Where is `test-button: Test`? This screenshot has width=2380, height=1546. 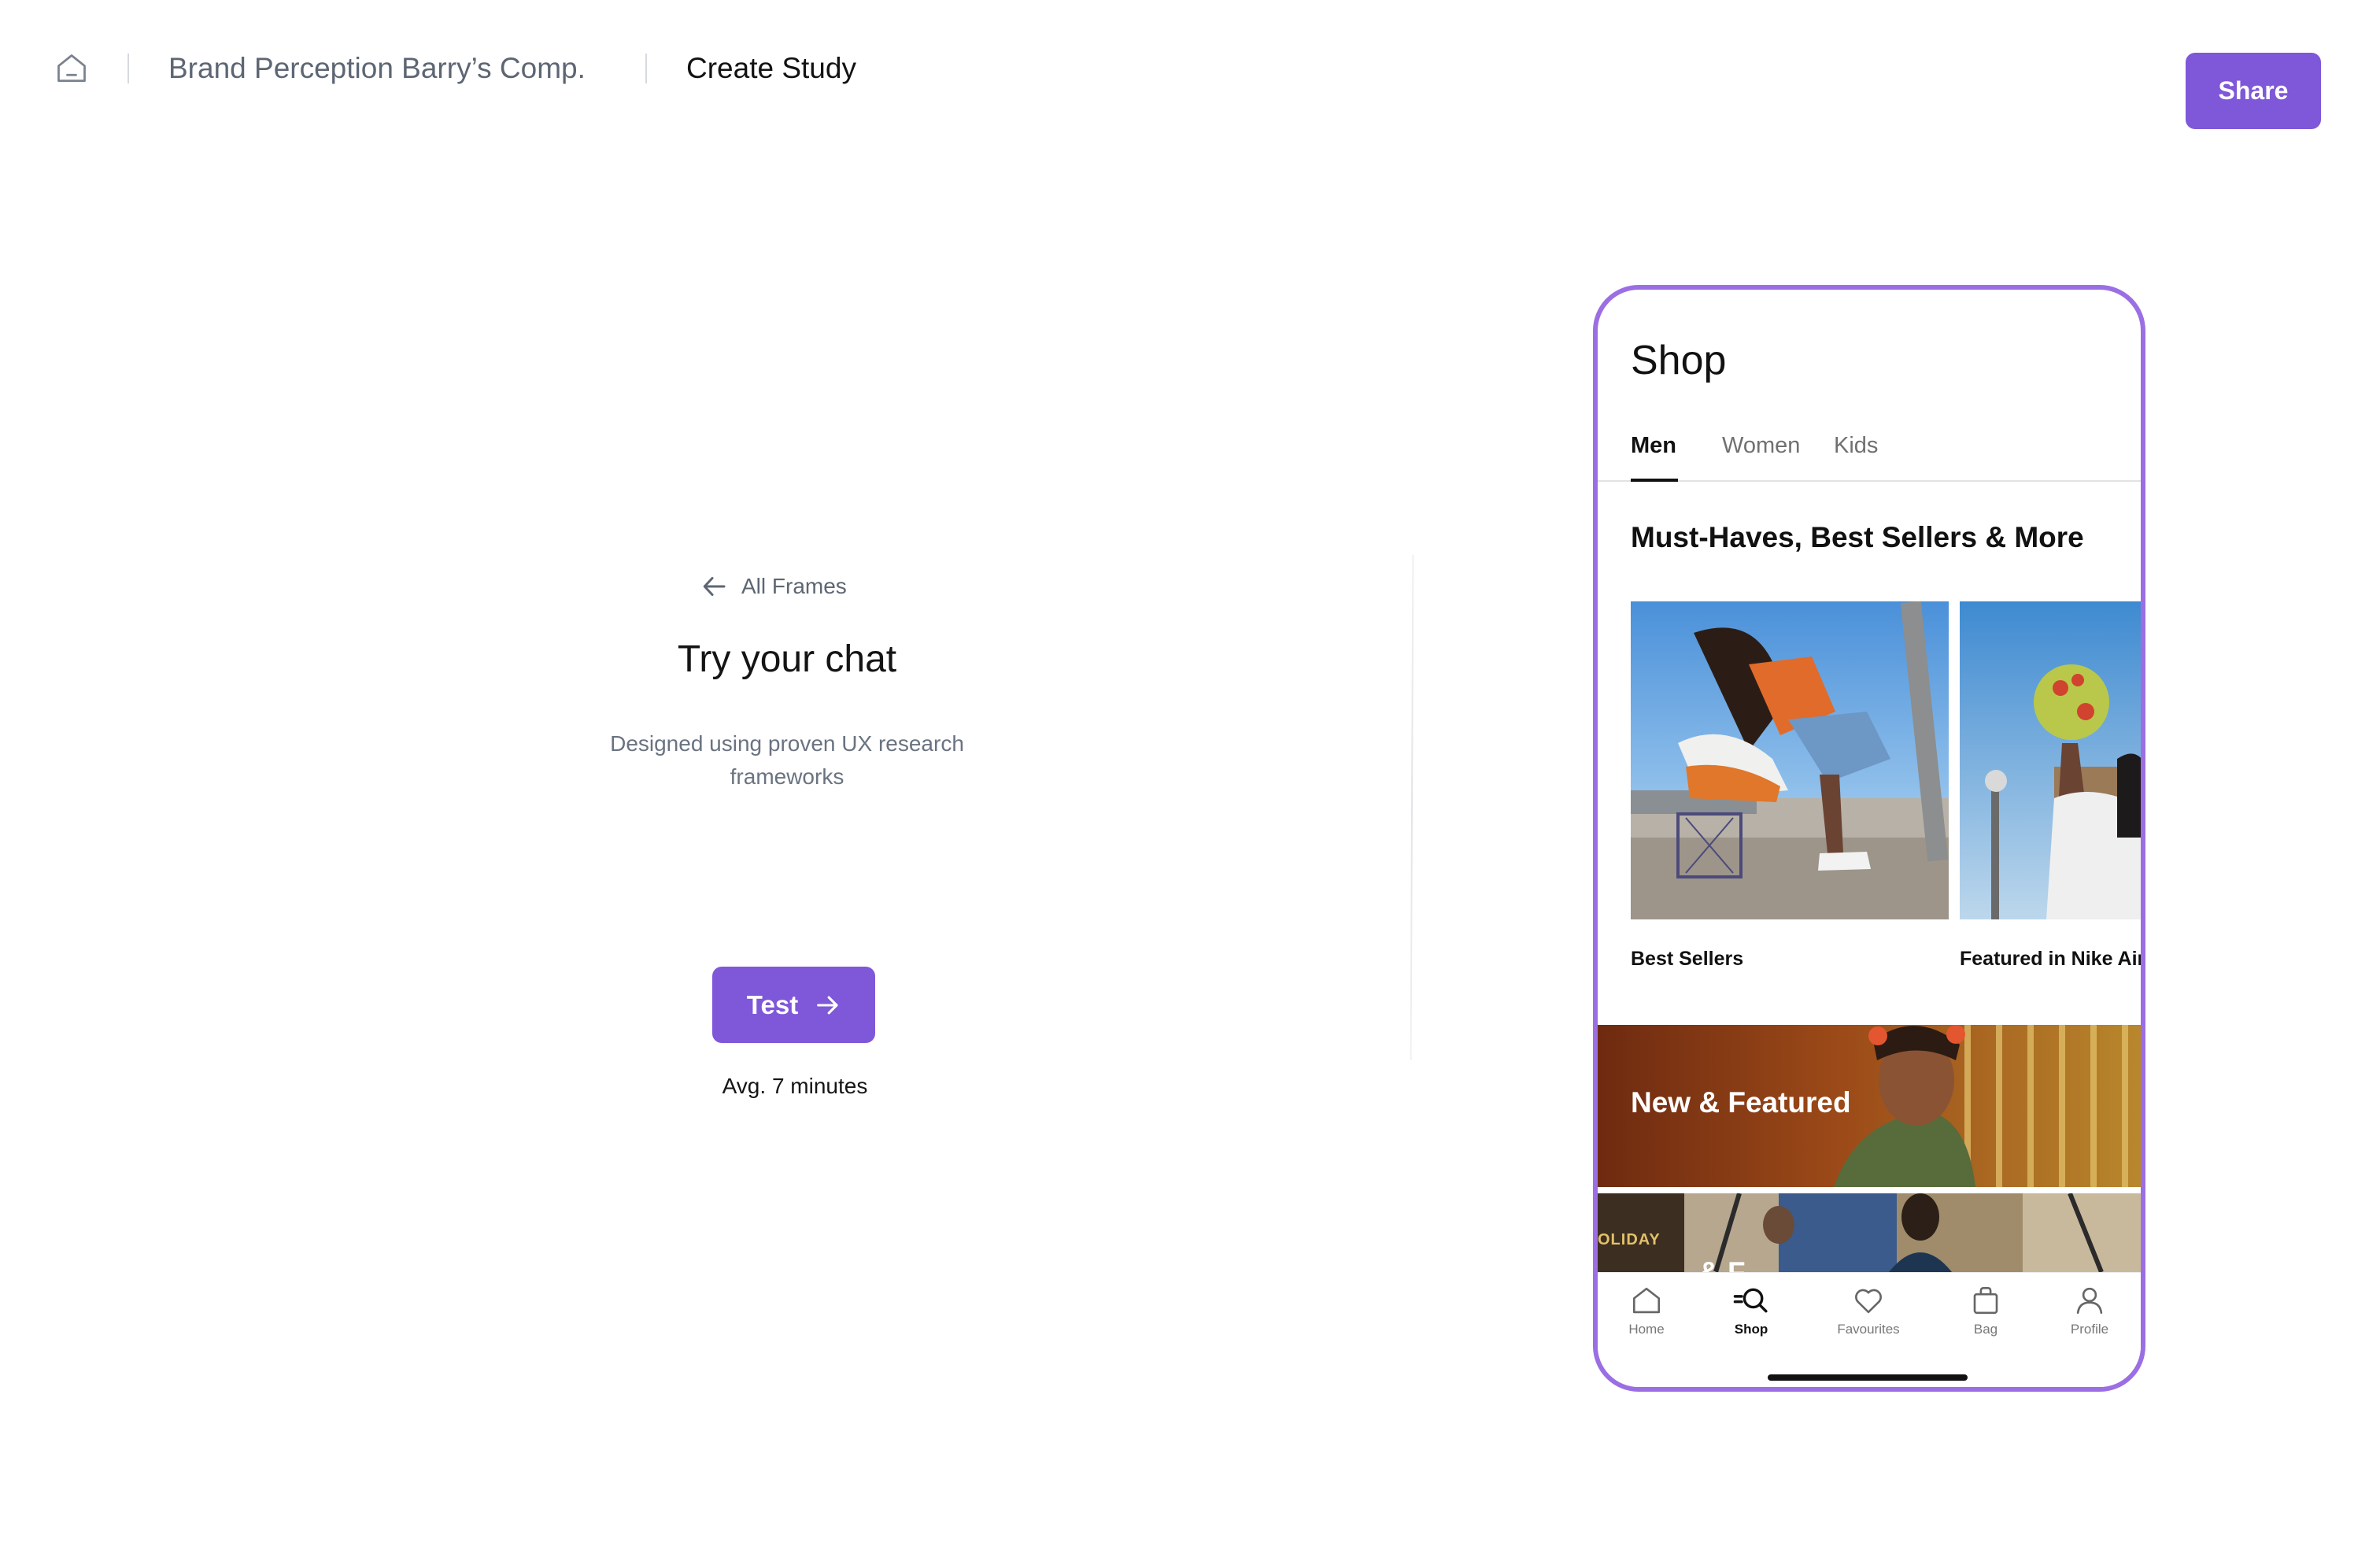
test-button: Test is located at coordinates (793, 1005).